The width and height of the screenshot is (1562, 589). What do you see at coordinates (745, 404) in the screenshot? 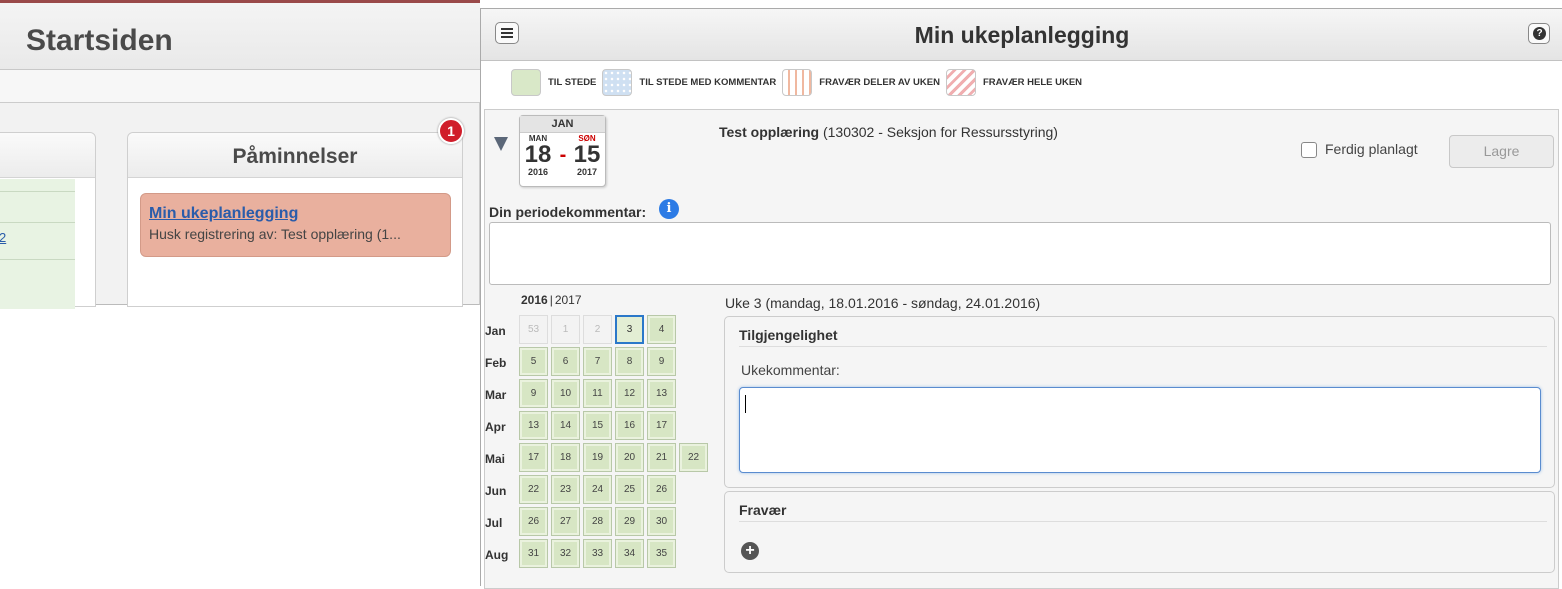
I see `text-cursor` at bounding box center [745, 404].